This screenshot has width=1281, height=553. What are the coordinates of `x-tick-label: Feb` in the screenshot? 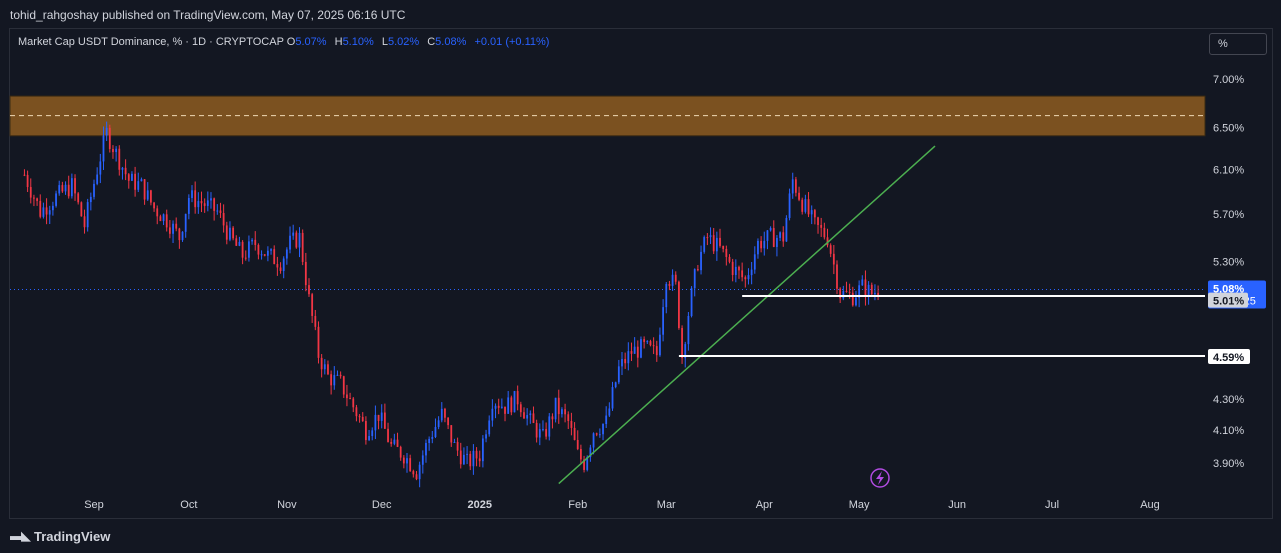 It's located at (577, 505).